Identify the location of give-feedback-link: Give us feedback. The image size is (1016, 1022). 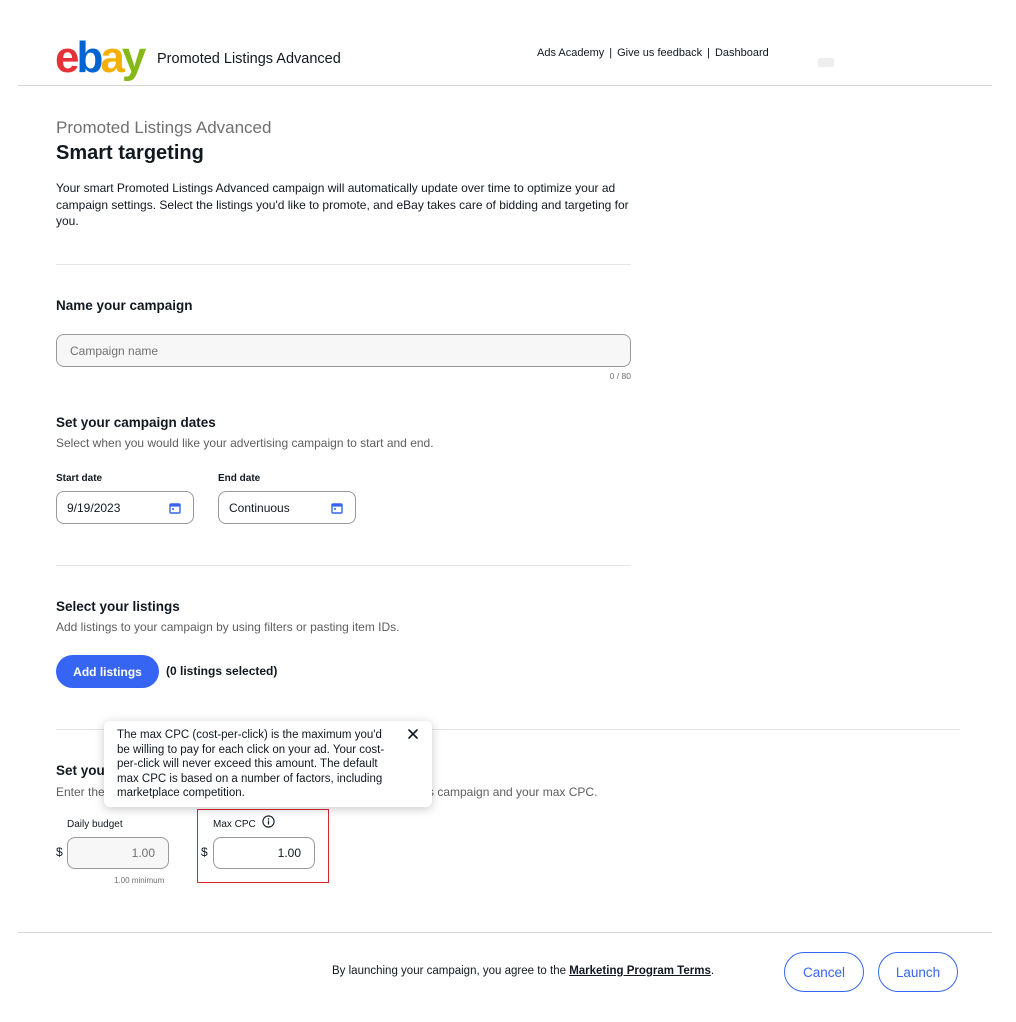
(659, 53).